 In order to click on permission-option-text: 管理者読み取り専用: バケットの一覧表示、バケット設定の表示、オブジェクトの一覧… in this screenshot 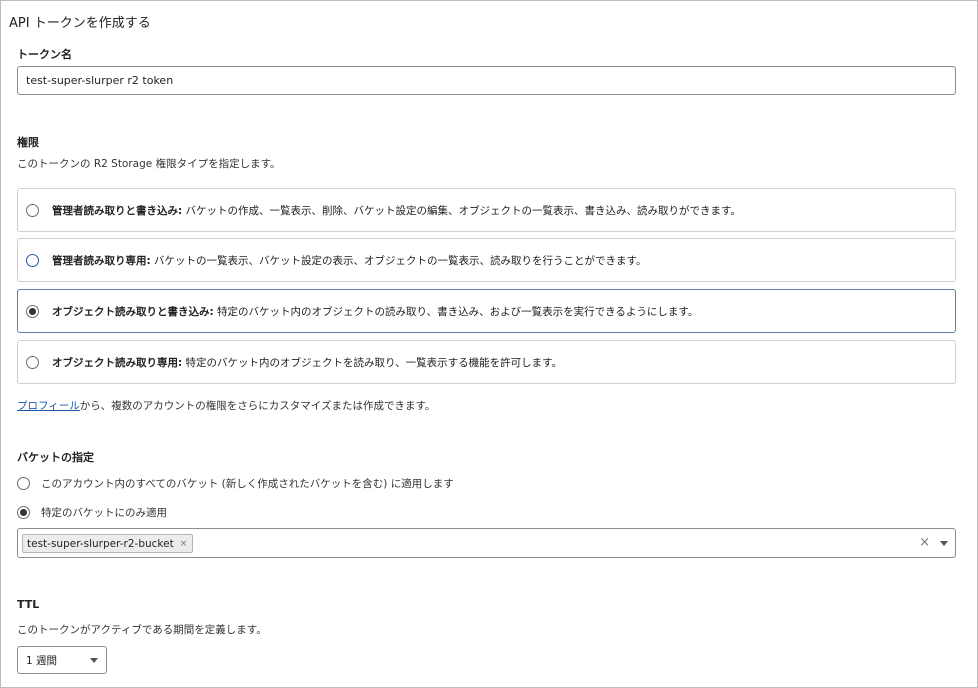, I will do `click(349, 260)`.